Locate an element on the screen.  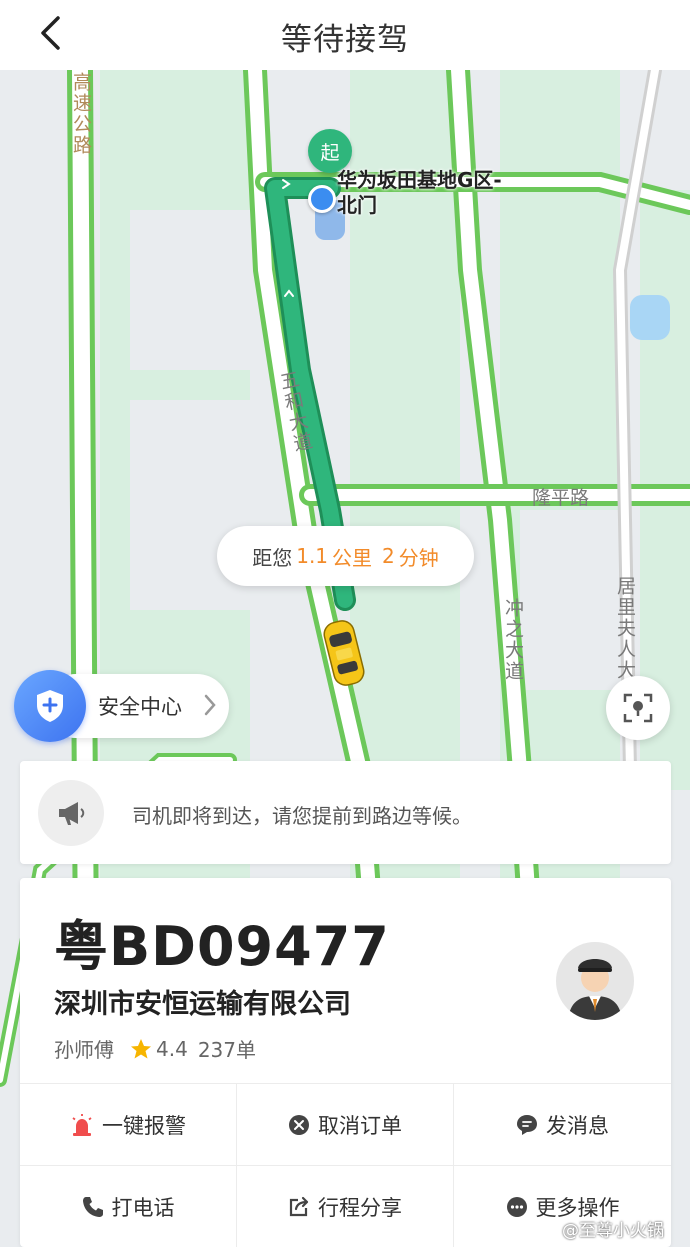
alarm-icon is located at coordinates (82, 1124).